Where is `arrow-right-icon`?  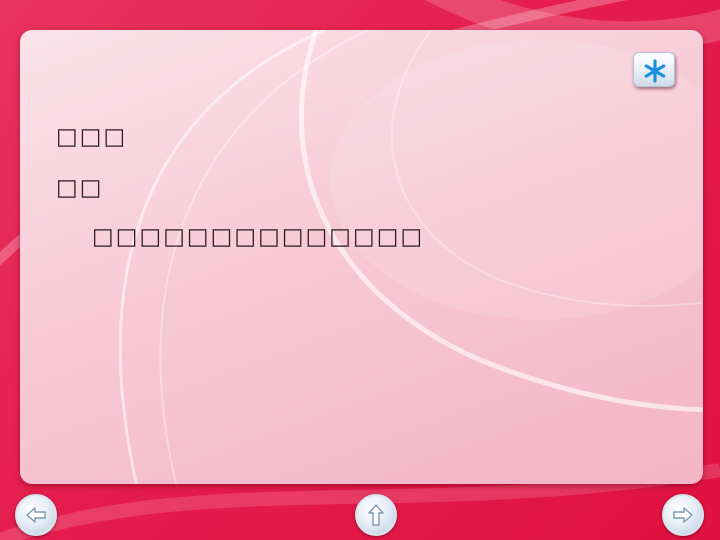
arrow-right-icon is located at coordinates (683, 515).